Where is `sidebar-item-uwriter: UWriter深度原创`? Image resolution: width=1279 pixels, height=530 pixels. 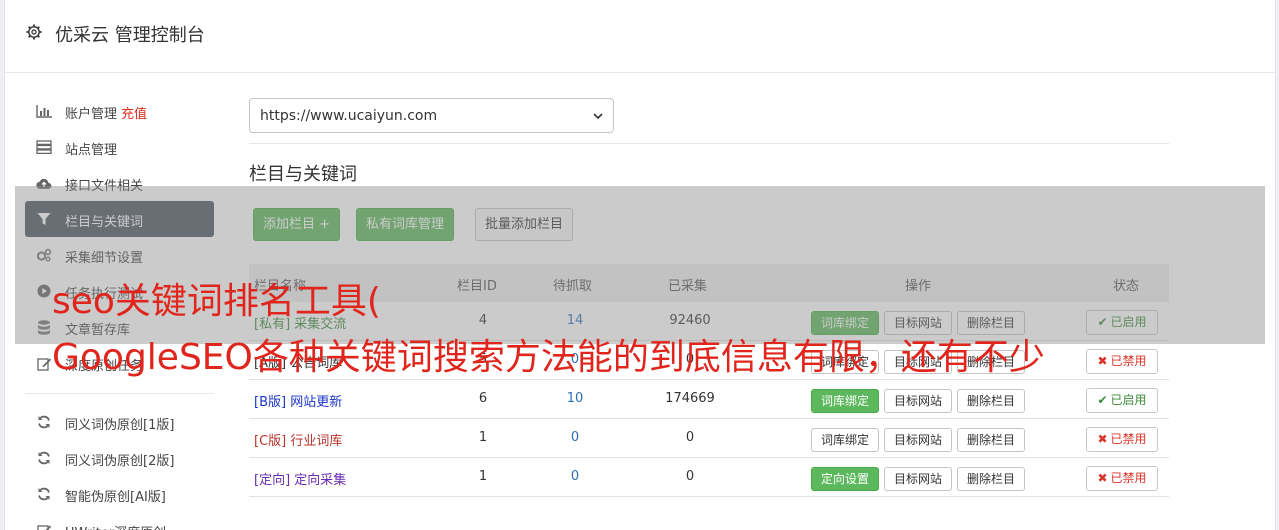 sidebar-item-uwriter: UWriter深度原创 is located at coordinates (119, 521).